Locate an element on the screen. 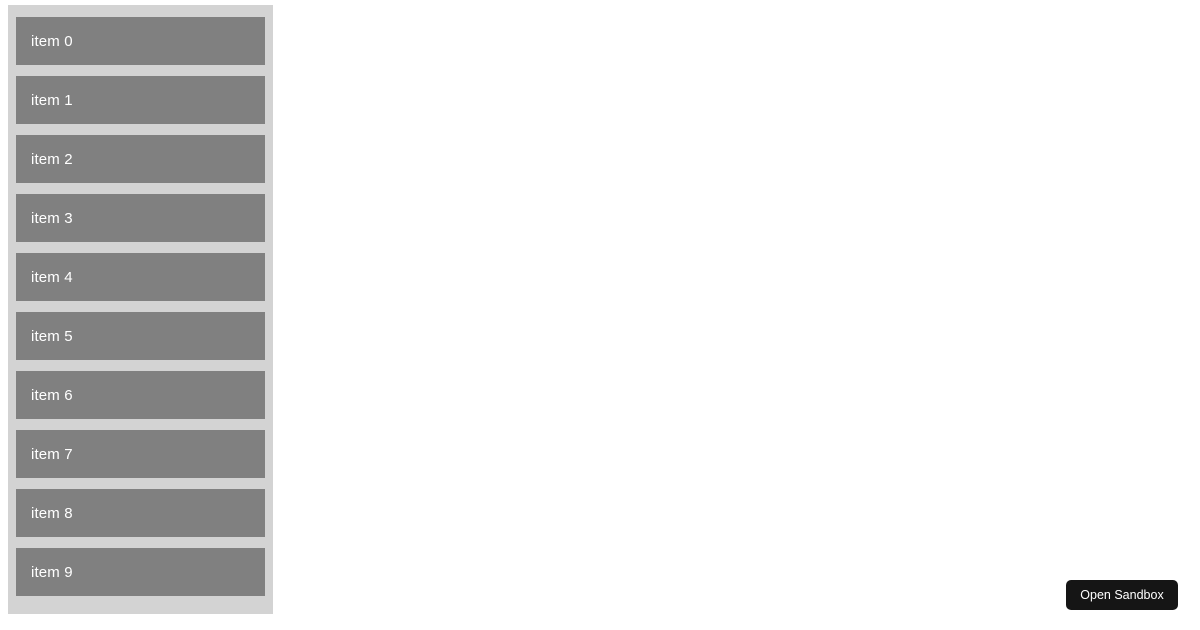 Image resolution: width=1200 pixels, height=630 pixels. list-item: item 1 is located at coordinates (140, 100).